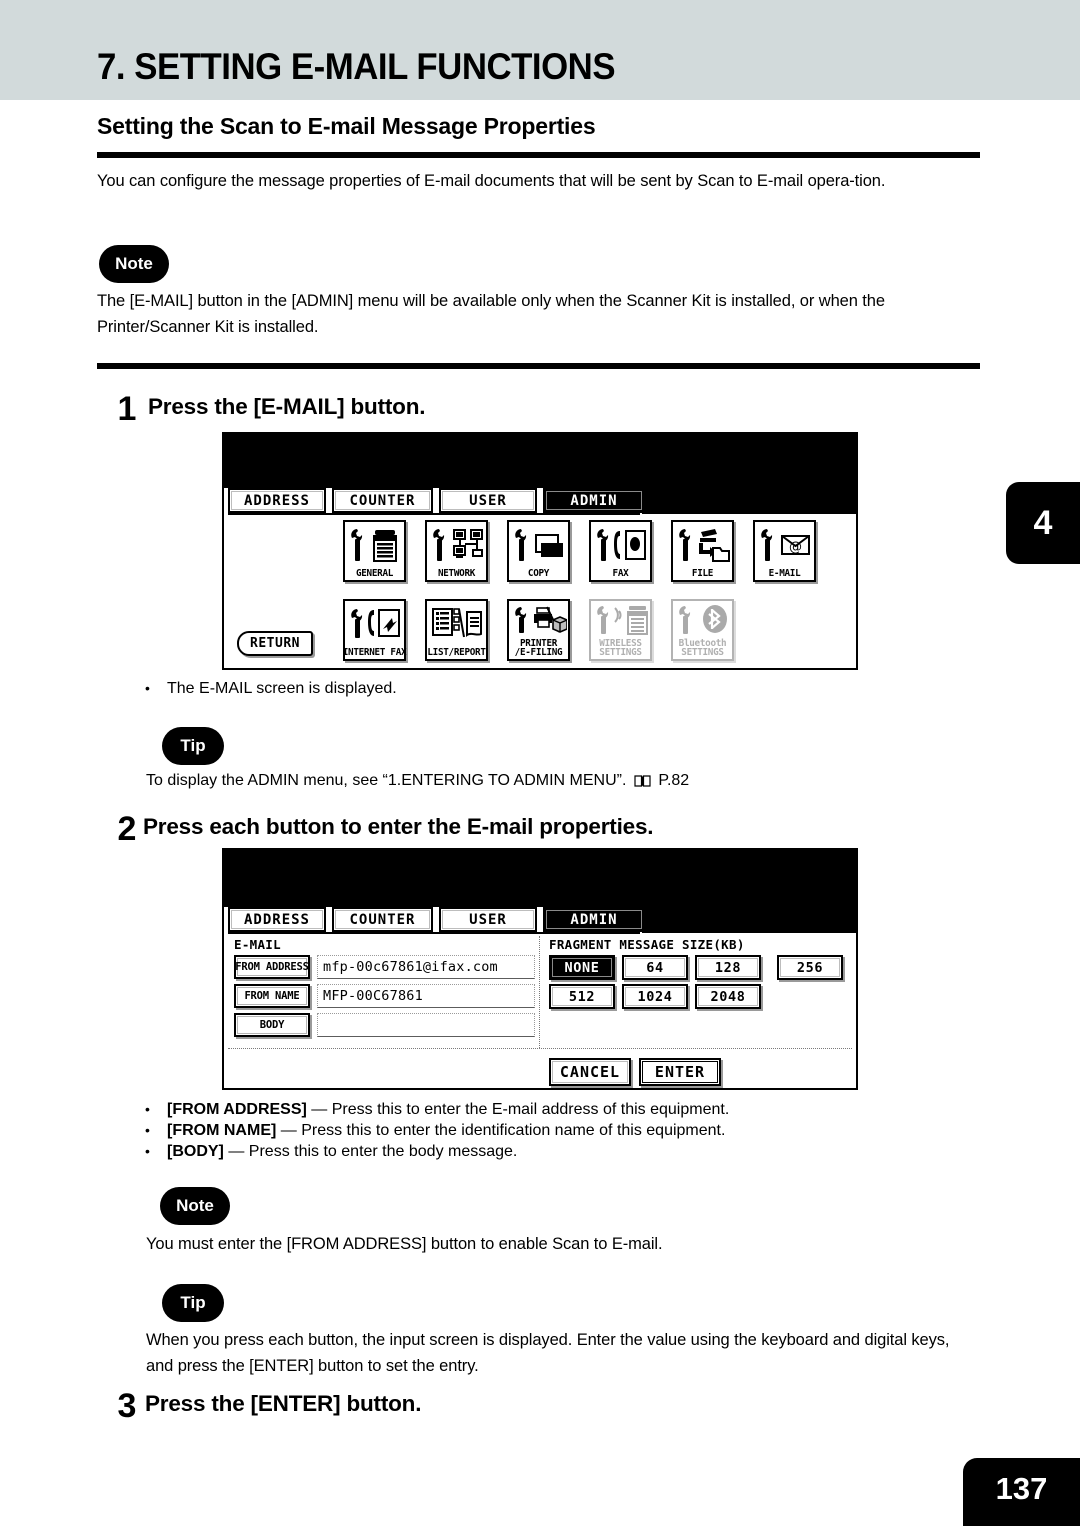 The image size is (1080, 1526). I want to click on screen-status-bar, so click(540, 461).